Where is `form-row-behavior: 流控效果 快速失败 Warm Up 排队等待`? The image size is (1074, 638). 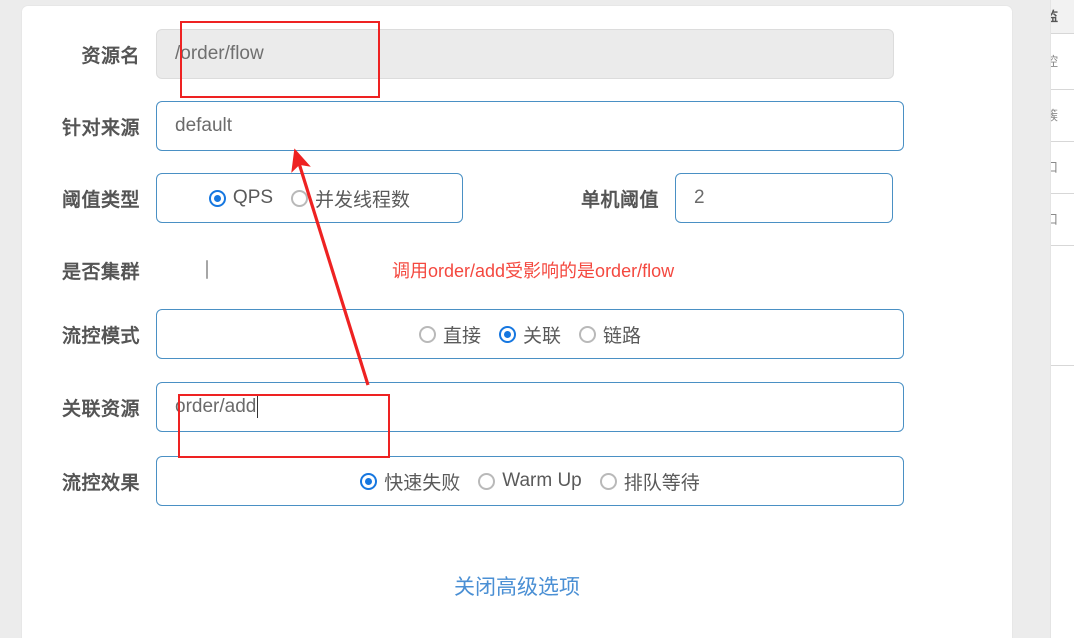 form-row-behavior: 流控效果 快速失败 Warm Up 排队等待 is located at coordinates (517, 481).